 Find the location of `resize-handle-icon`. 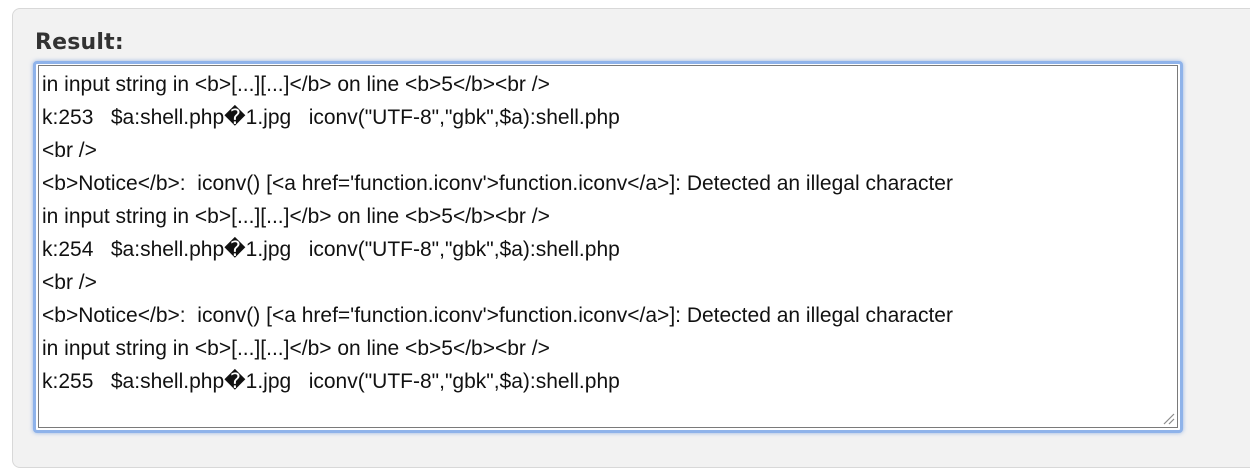

resize-handle-icon is located at coordinates (1168, 418).